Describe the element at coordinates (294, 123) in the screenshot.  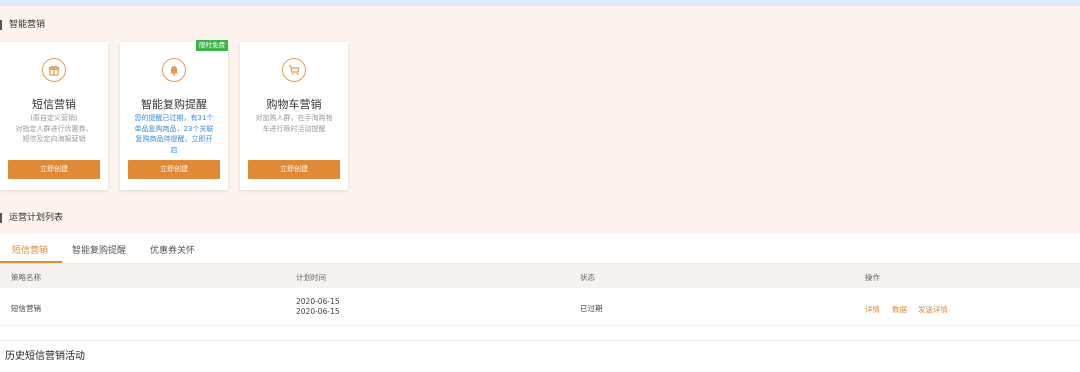
I see `card-description: 对加购人群，在手淘购物 车进行限时活动提醒` at that location.